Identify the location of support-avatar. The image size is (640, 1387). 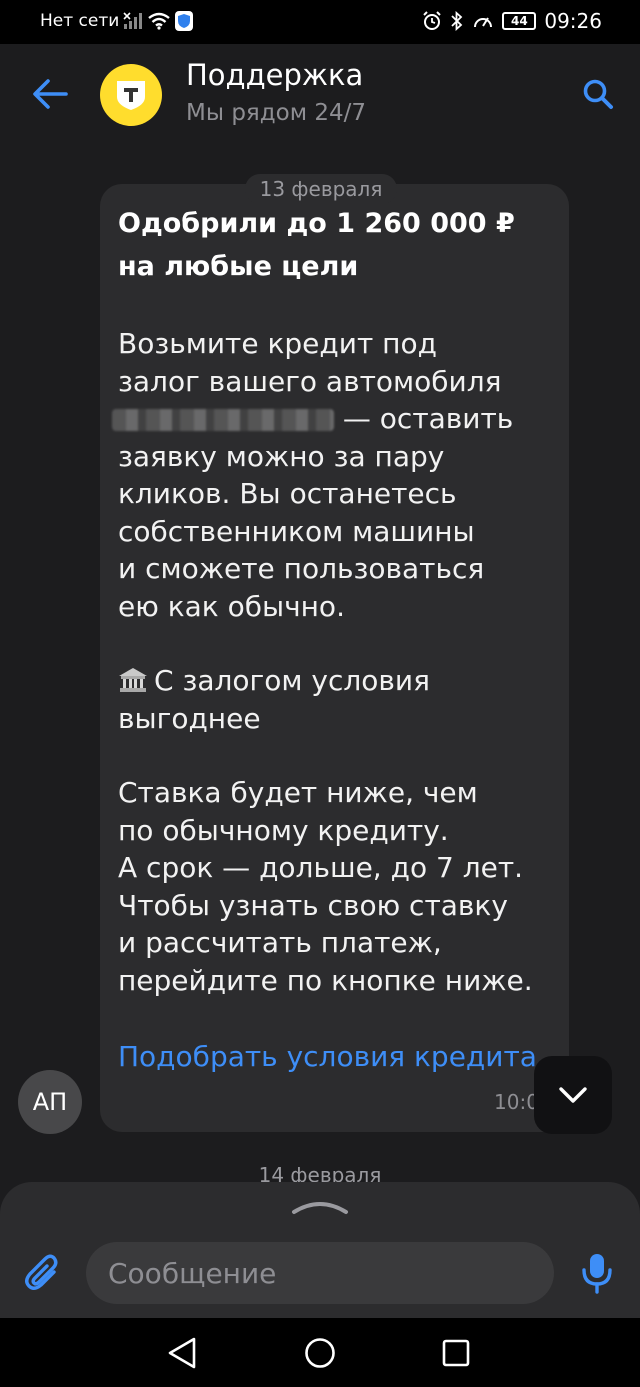
(131, 95).